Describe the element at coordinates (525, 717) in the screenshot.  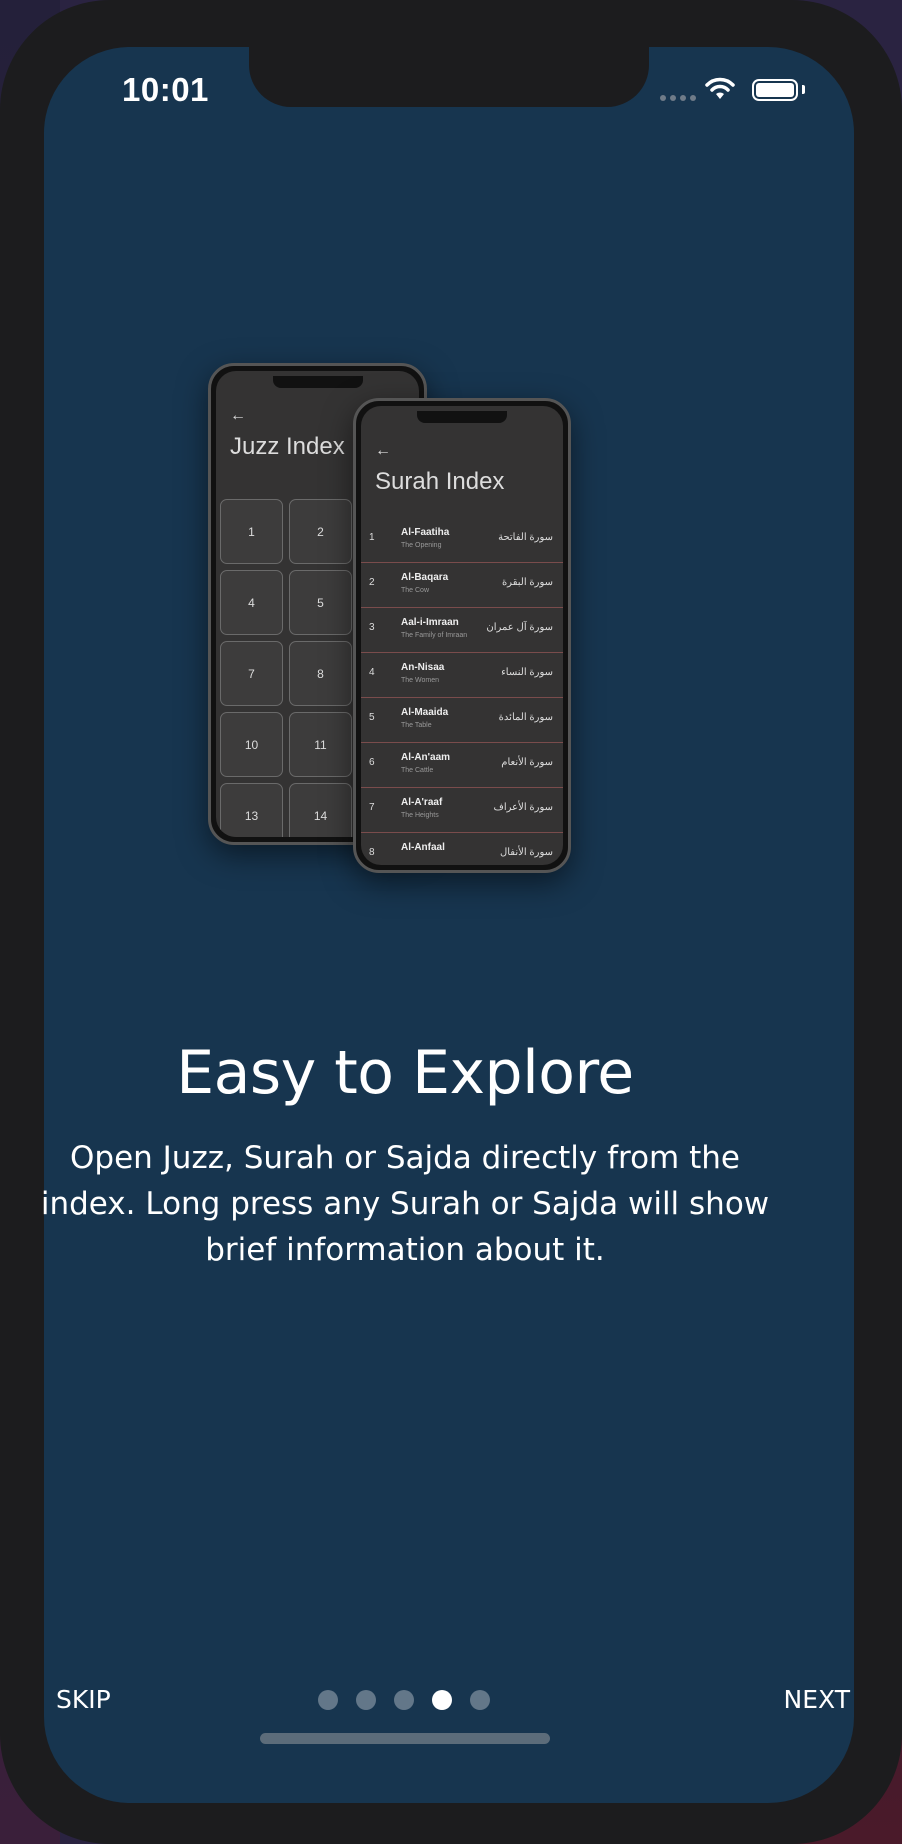
I see `surah-arabic-name: سورة المائدة` at that location.